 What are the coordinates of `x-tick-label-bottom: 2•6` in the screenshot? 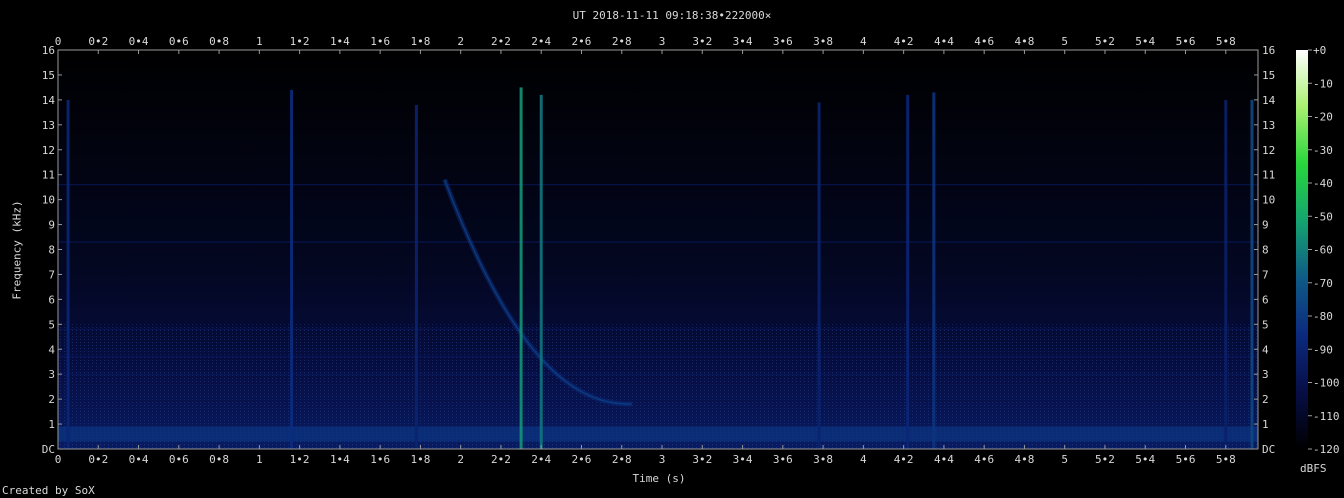 It's located at (582, 459).